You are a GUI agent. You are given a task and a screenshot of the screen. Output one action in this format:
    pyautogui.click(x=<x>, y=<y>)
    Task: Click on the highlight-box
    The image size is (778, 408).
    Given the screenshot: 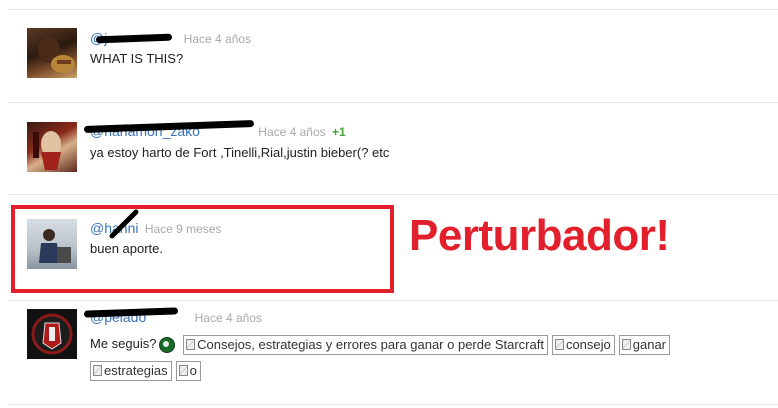 What is the action you would take?
    pyautogui.click(x=202, y=249)
    